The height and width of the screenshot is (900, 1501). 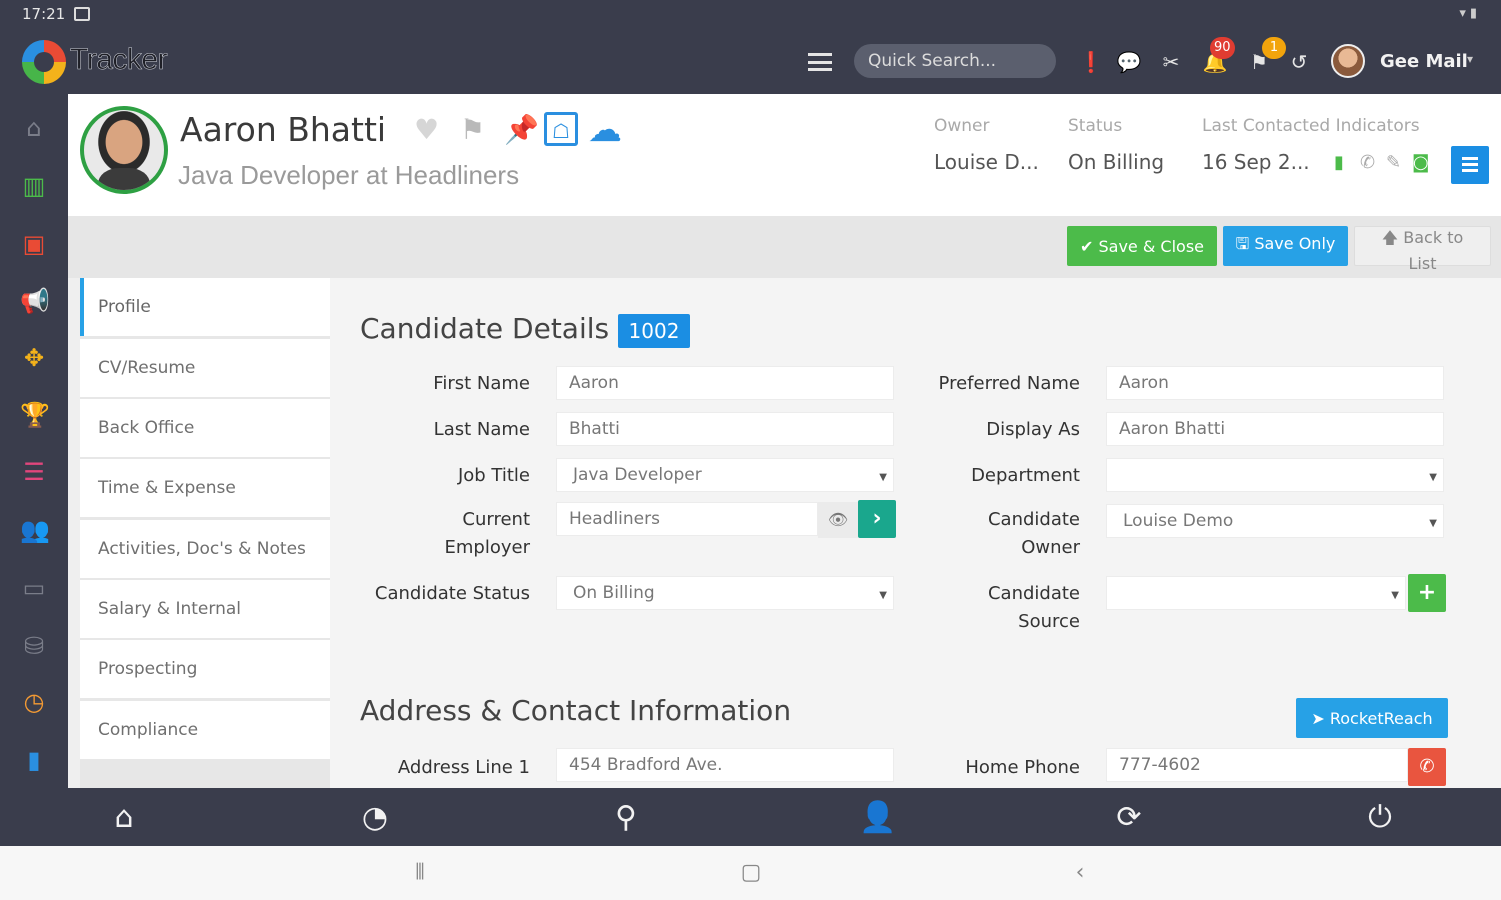 I want to click on display-as-field: Aaron Bhatti, so click(x=1275, y=429).